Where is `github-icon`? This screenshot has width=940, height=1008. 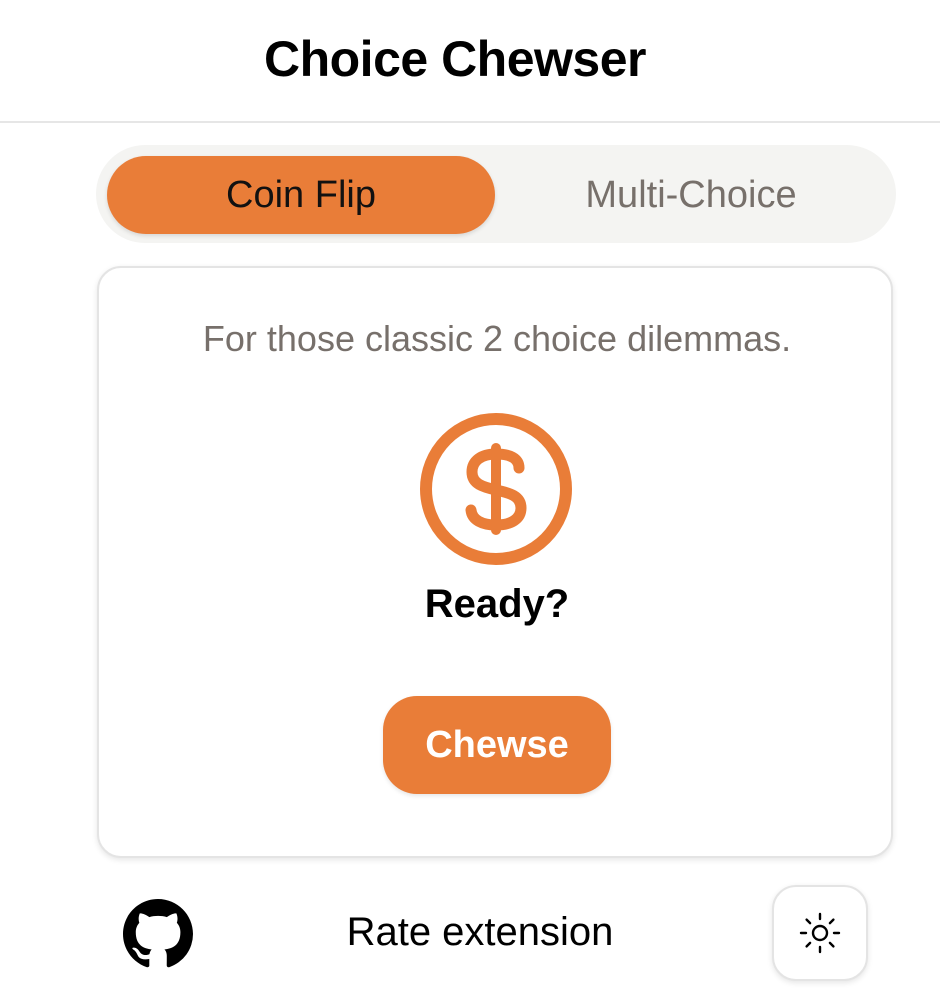
github-icon is located at coordinates (158, 934).